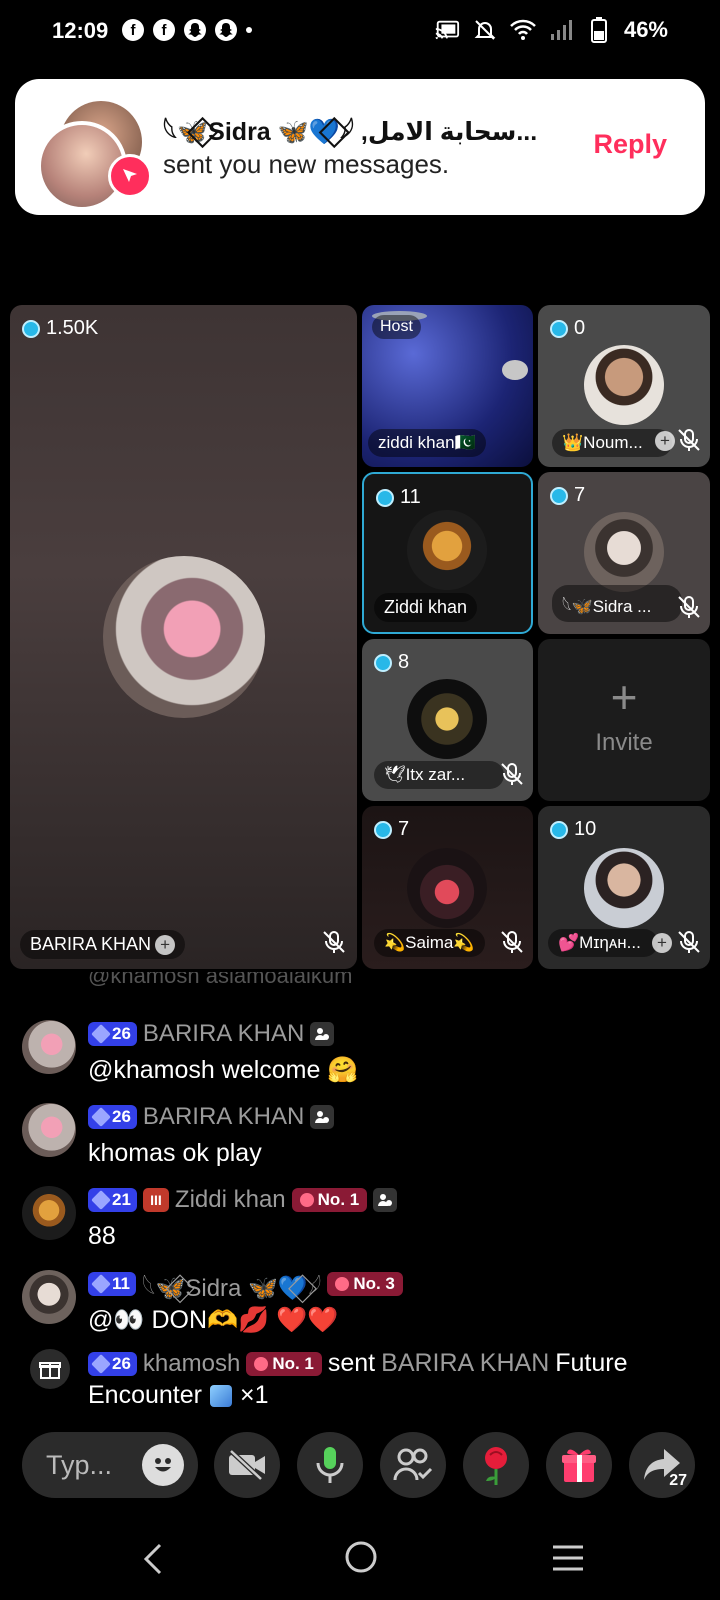 This screenshot has width=720, height=1600. Describe the element at coordinates (195, 30) in the screenshot. I see `snapchat-icon` at that location.